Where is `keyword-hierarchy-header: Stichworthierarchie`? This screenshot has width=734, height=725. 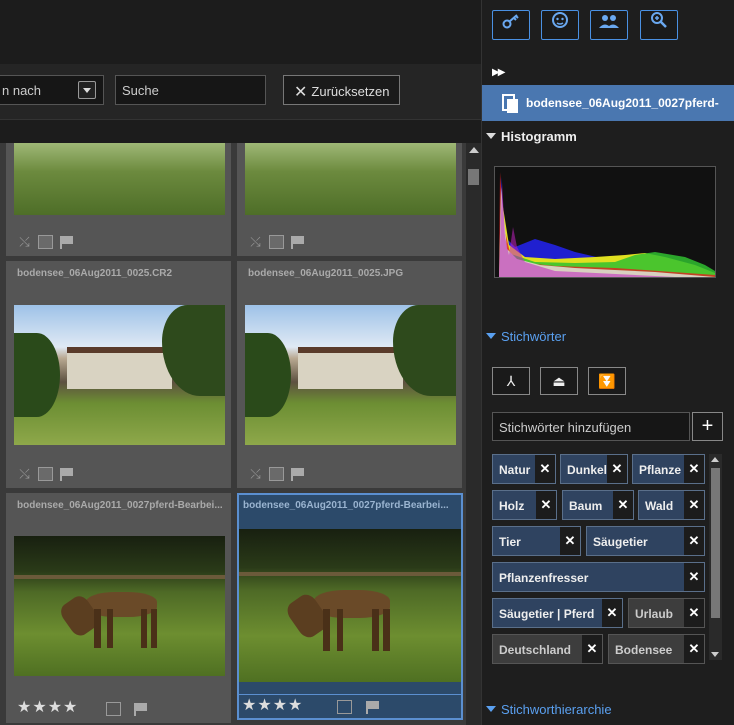
keyword-hierarchy-header: Stichworthierarchie is located at coordinates (549, 709).